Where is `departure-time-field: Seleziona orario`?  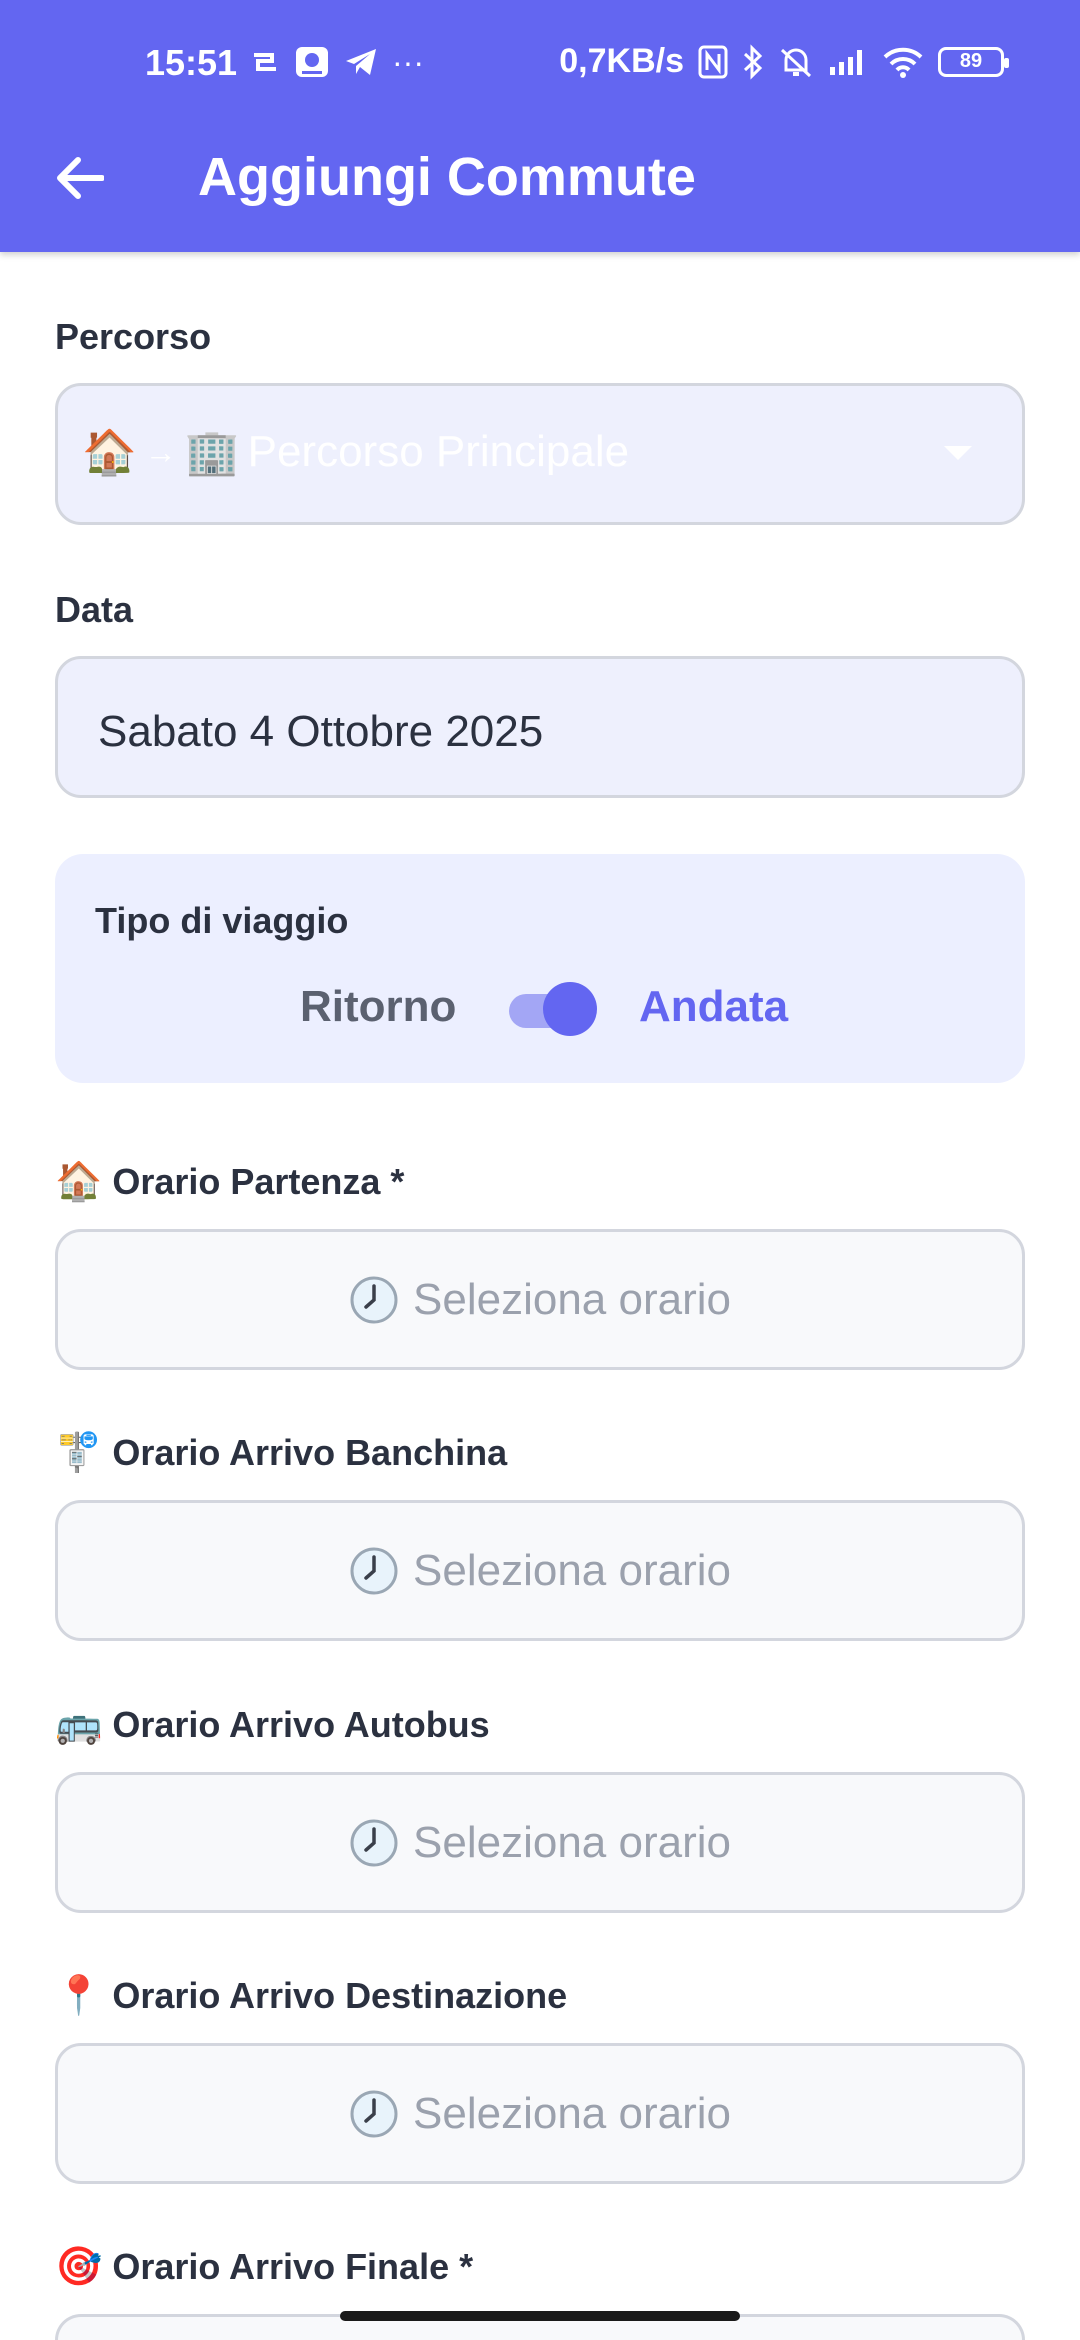 departure-time-field: Seleziona orario is located at coordinates (540, 1299).